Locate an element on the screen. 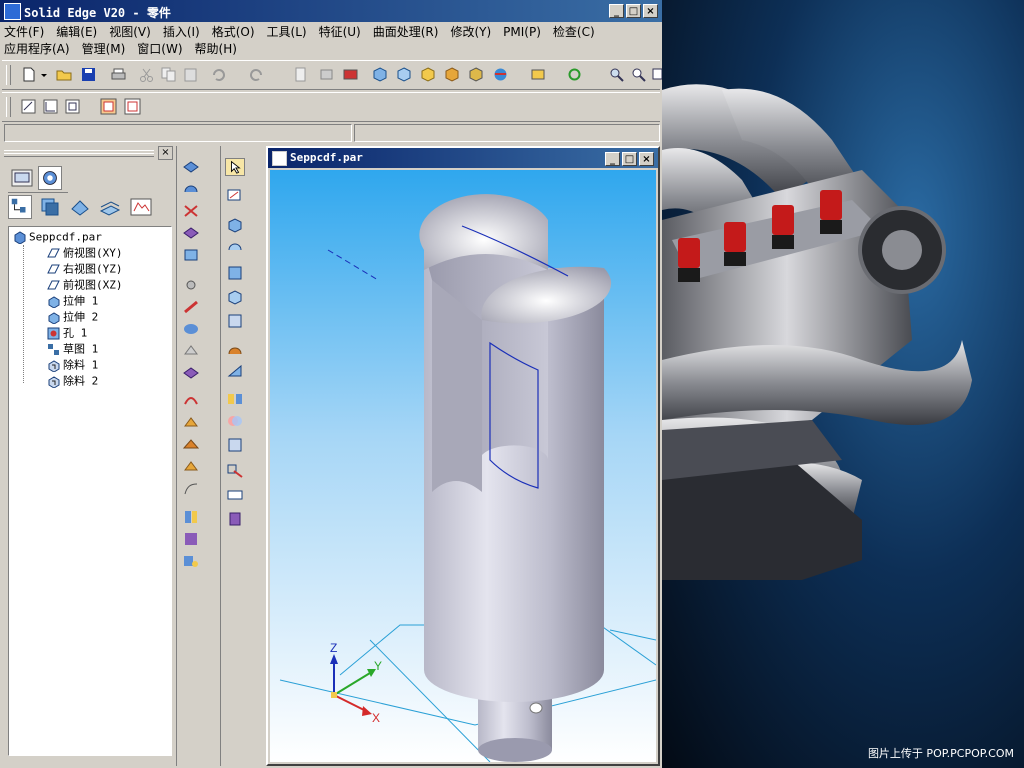  display-mode-2-icon is located at coordinates (132, 106).